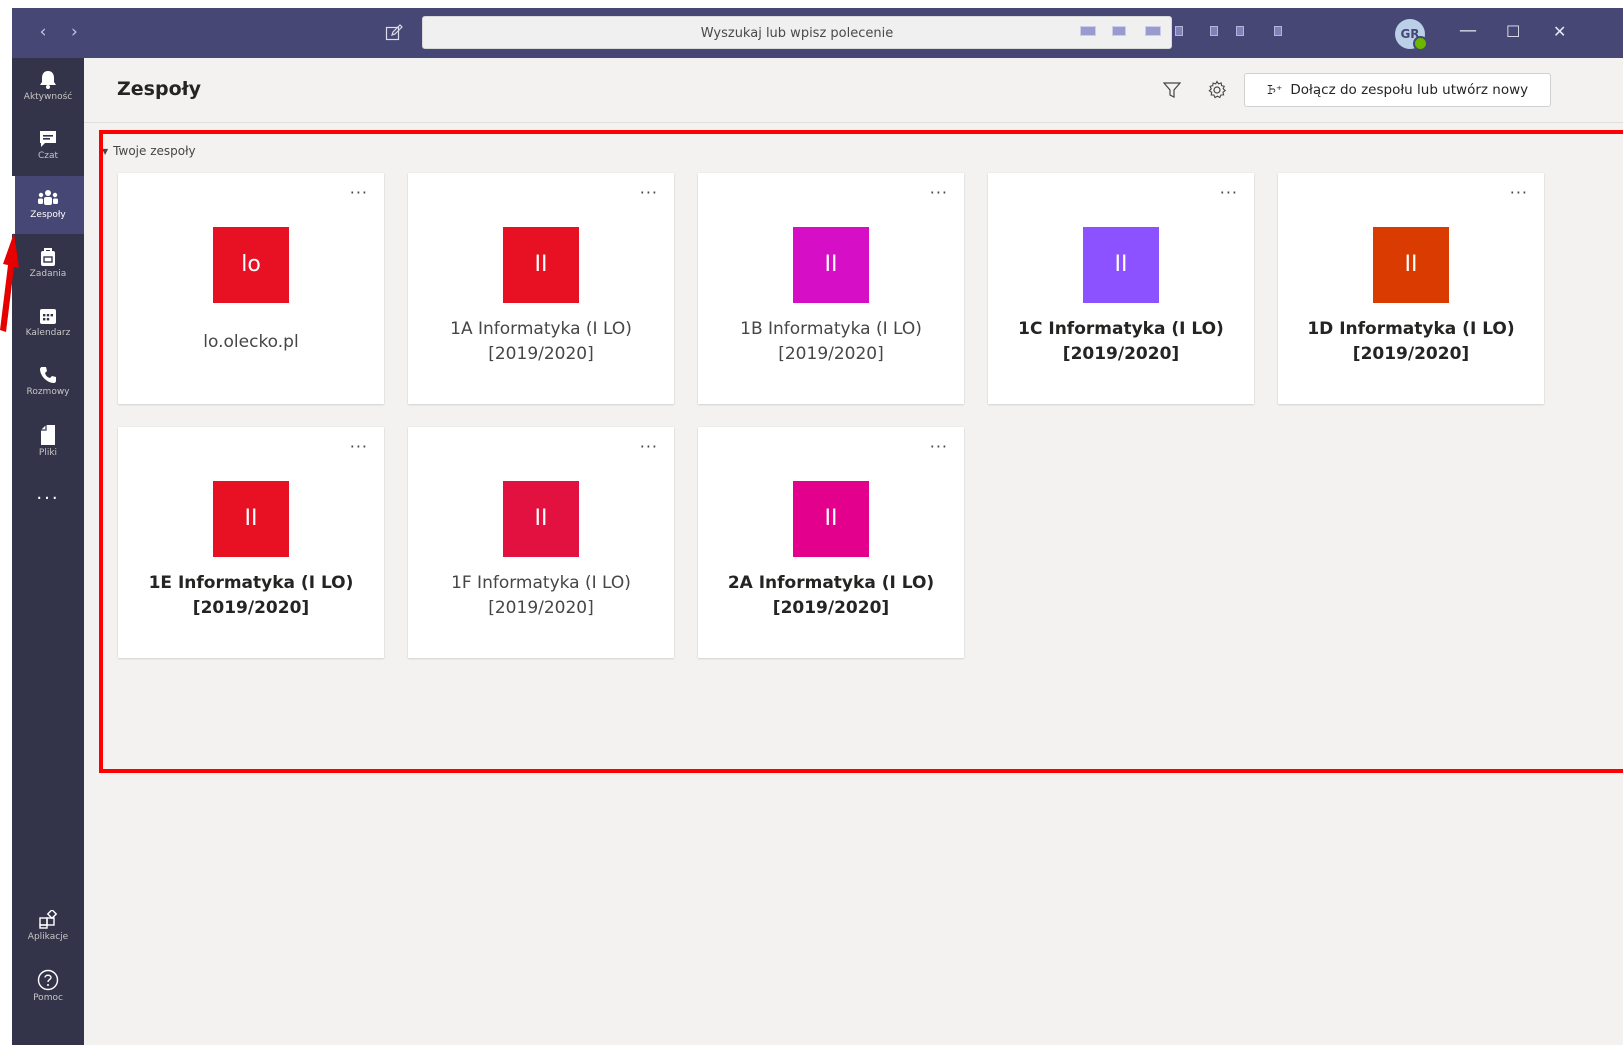 The image size is (1623, 1045). I want to click on teams-icon, so click(48, 197).